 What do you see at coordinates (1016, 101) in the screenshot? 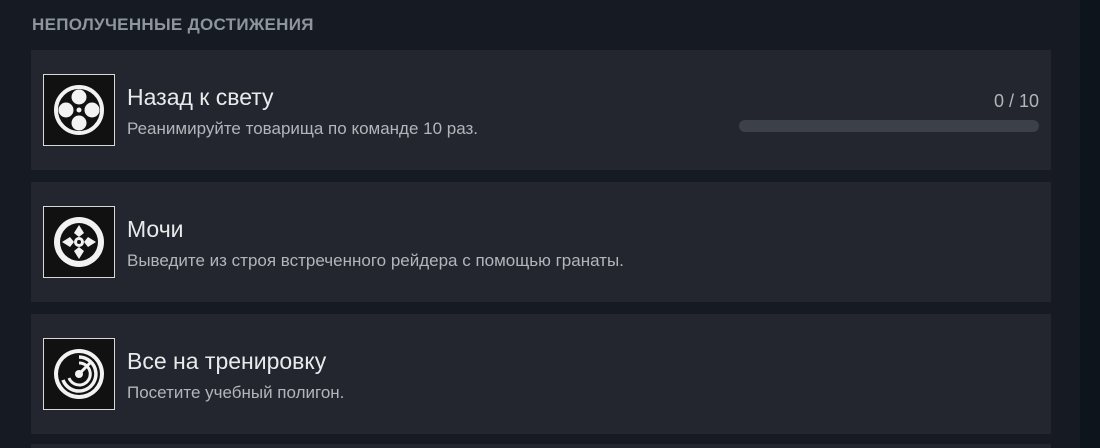
I see `achievement-progress-text: 0 / 10` at bounding box center [1016, 101].